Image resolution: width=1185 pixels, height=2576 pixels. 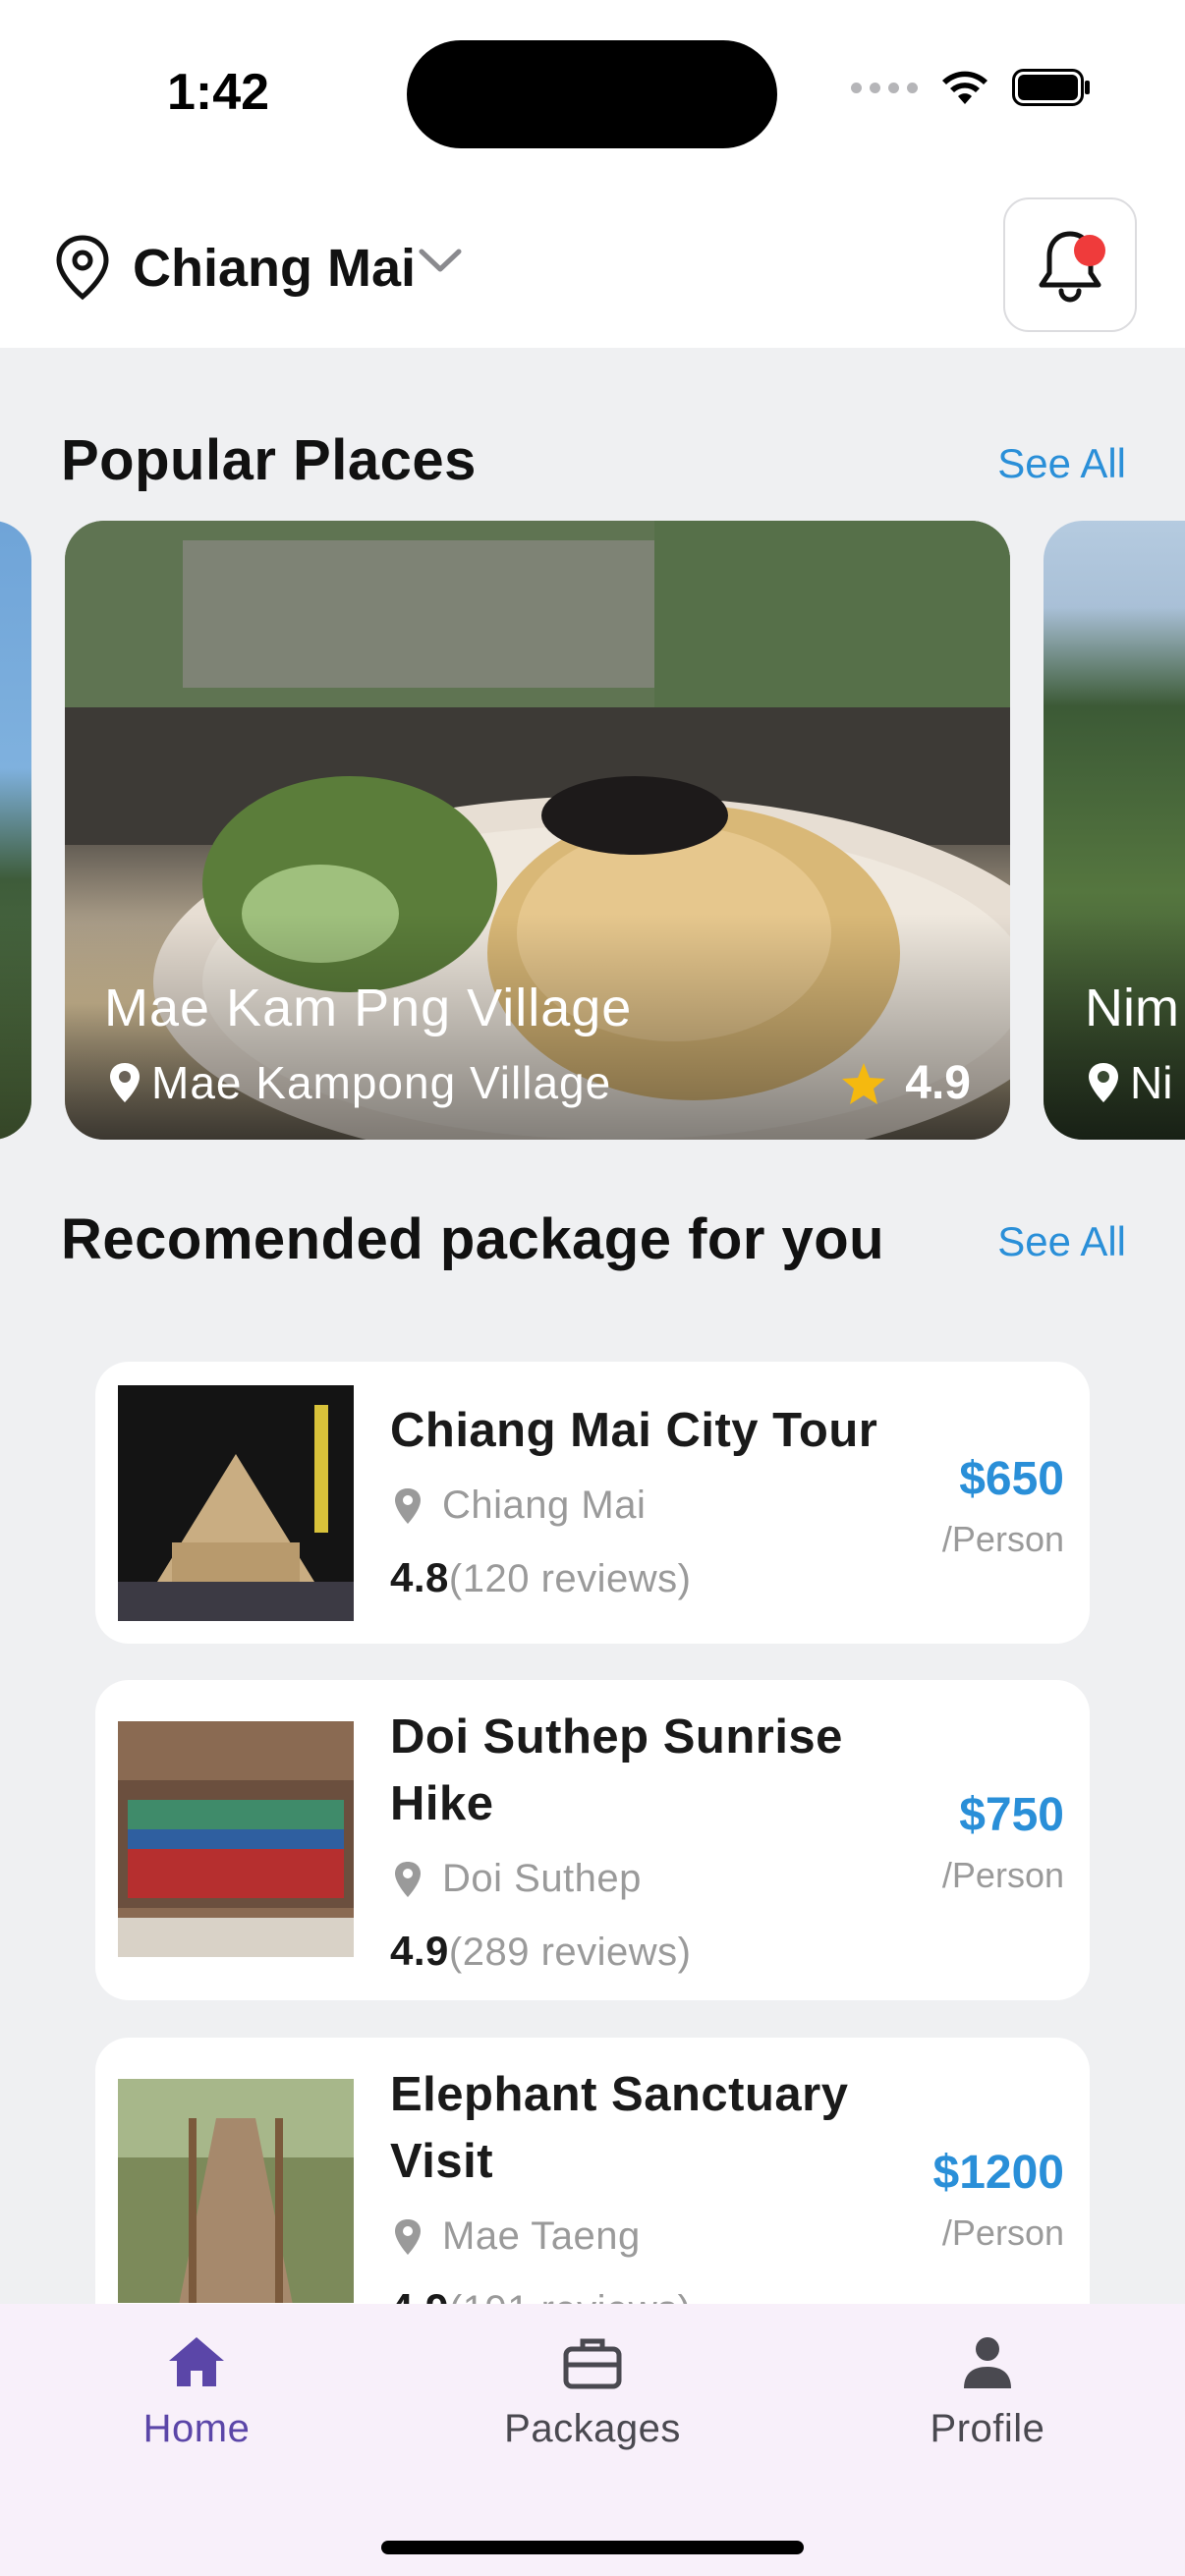 What do you see at coordinates (1151, 1082) in the screenshot?
I see `place-card-next-location-text: Ni` at bounding box center [1151, 1082].